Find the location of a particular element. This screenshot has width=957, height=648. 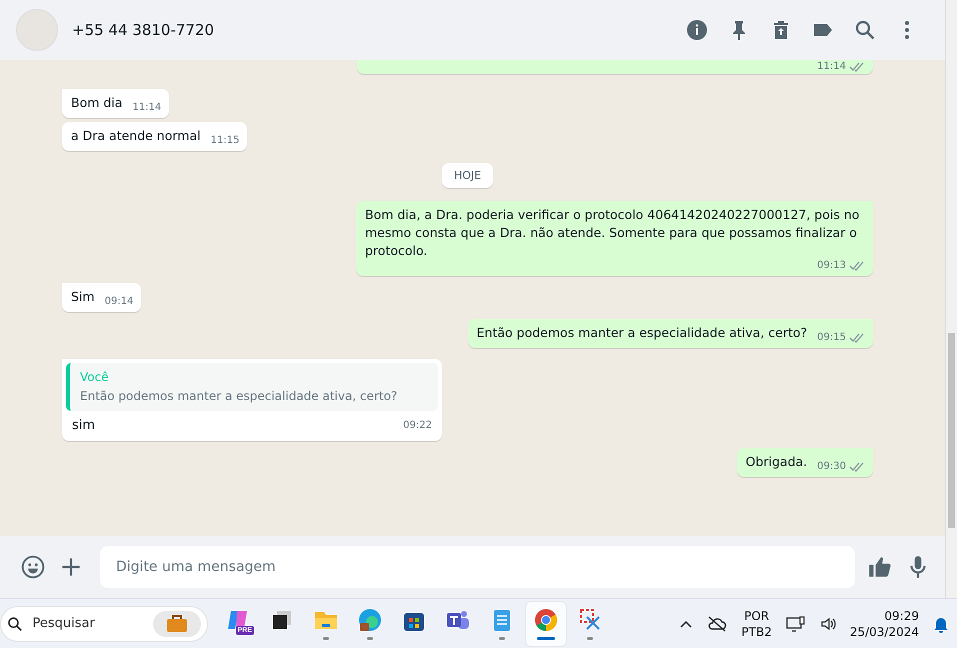

edge-browser-icon is located at coordinates (370, 620).